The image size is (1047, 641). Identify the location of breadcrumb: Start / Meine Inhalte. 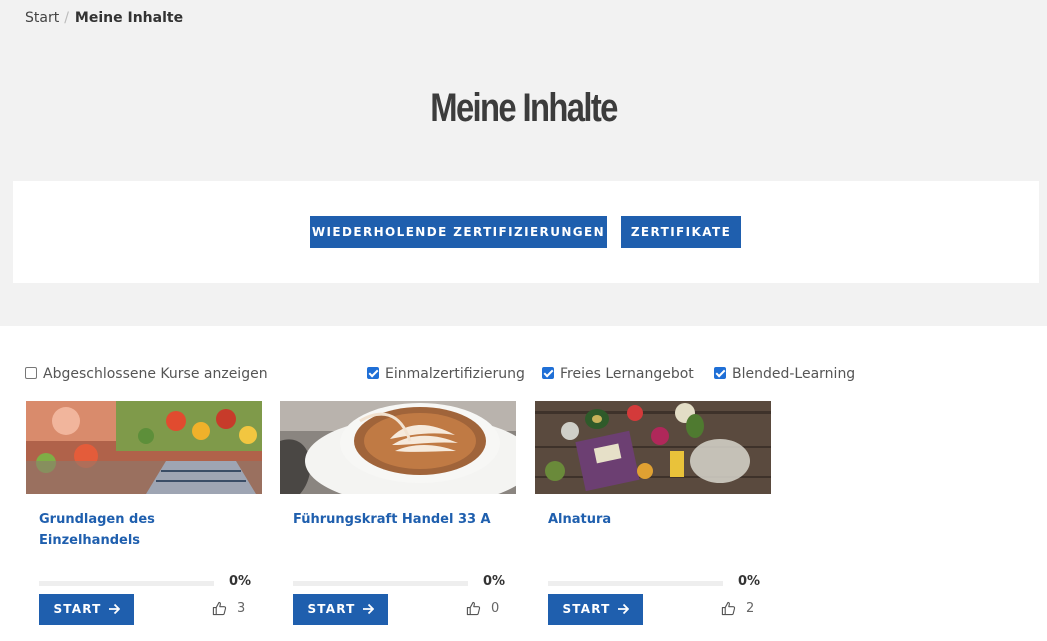
(104, 18).